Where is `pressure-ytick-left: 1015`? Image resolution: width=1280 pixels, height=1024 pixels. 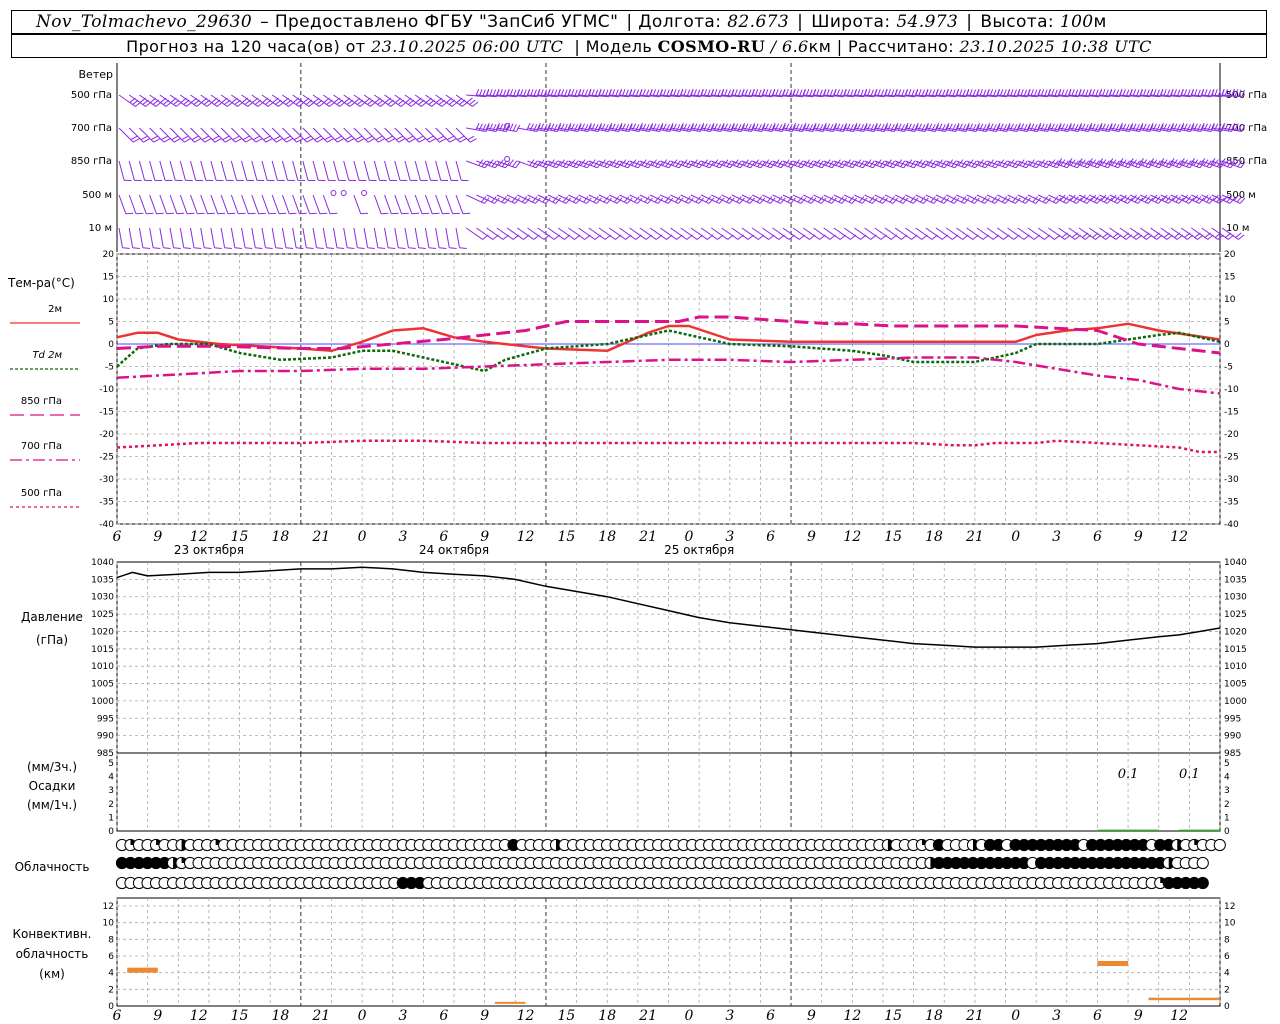
pressure-ytick-left: 1015 is located at coordinates (102, 650).